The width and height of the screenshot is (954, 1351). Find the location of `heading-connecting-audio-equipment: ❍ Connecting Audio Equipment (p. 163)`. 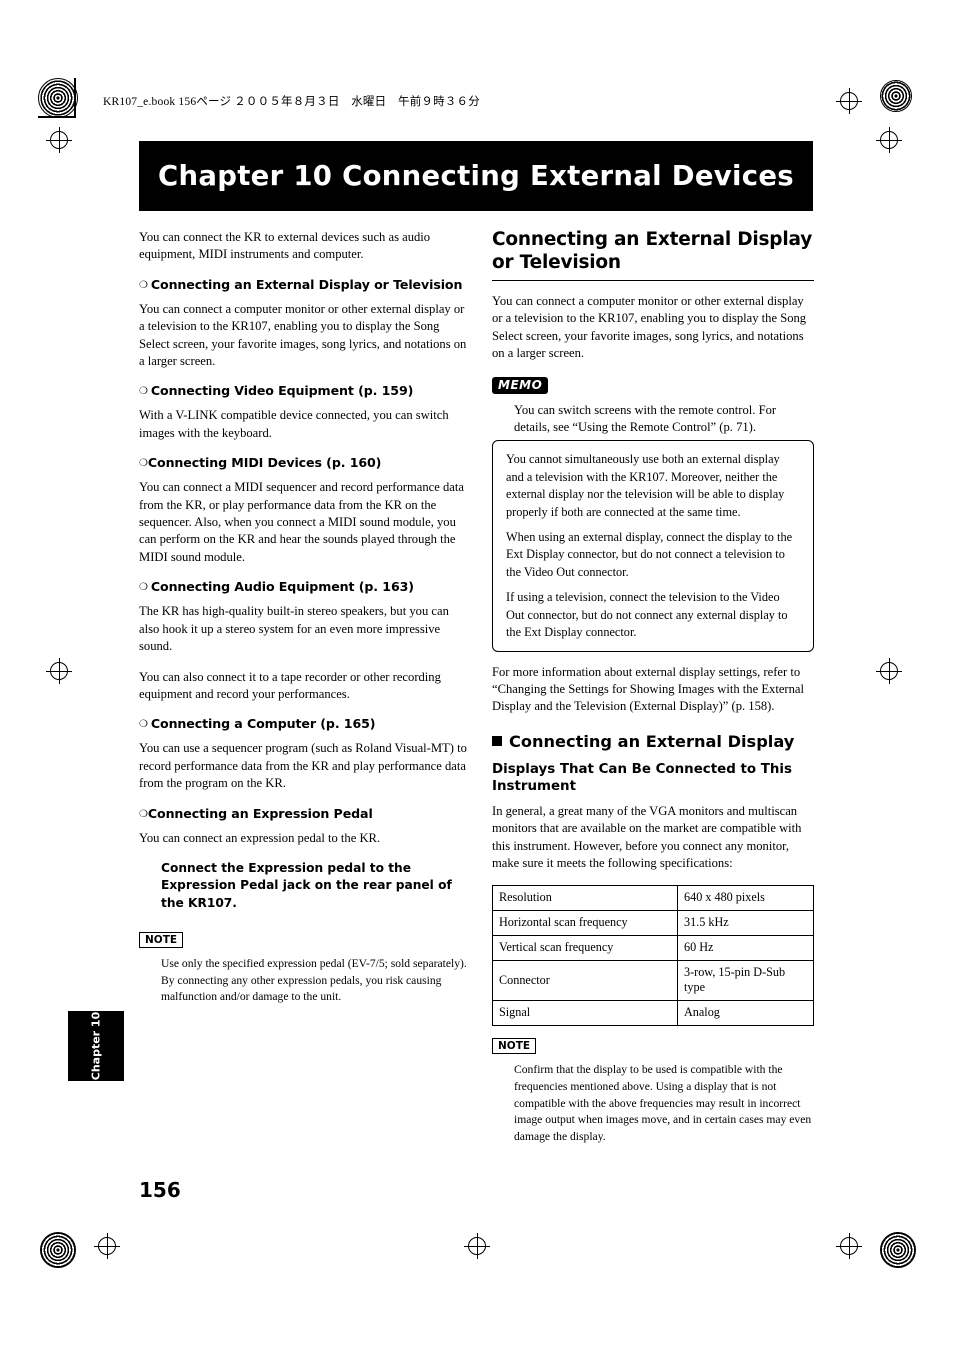

heading-connecting-audio-equipment: ❍ Connecting Audio Equipment (p. 163) is located at coordinates (303, 587).